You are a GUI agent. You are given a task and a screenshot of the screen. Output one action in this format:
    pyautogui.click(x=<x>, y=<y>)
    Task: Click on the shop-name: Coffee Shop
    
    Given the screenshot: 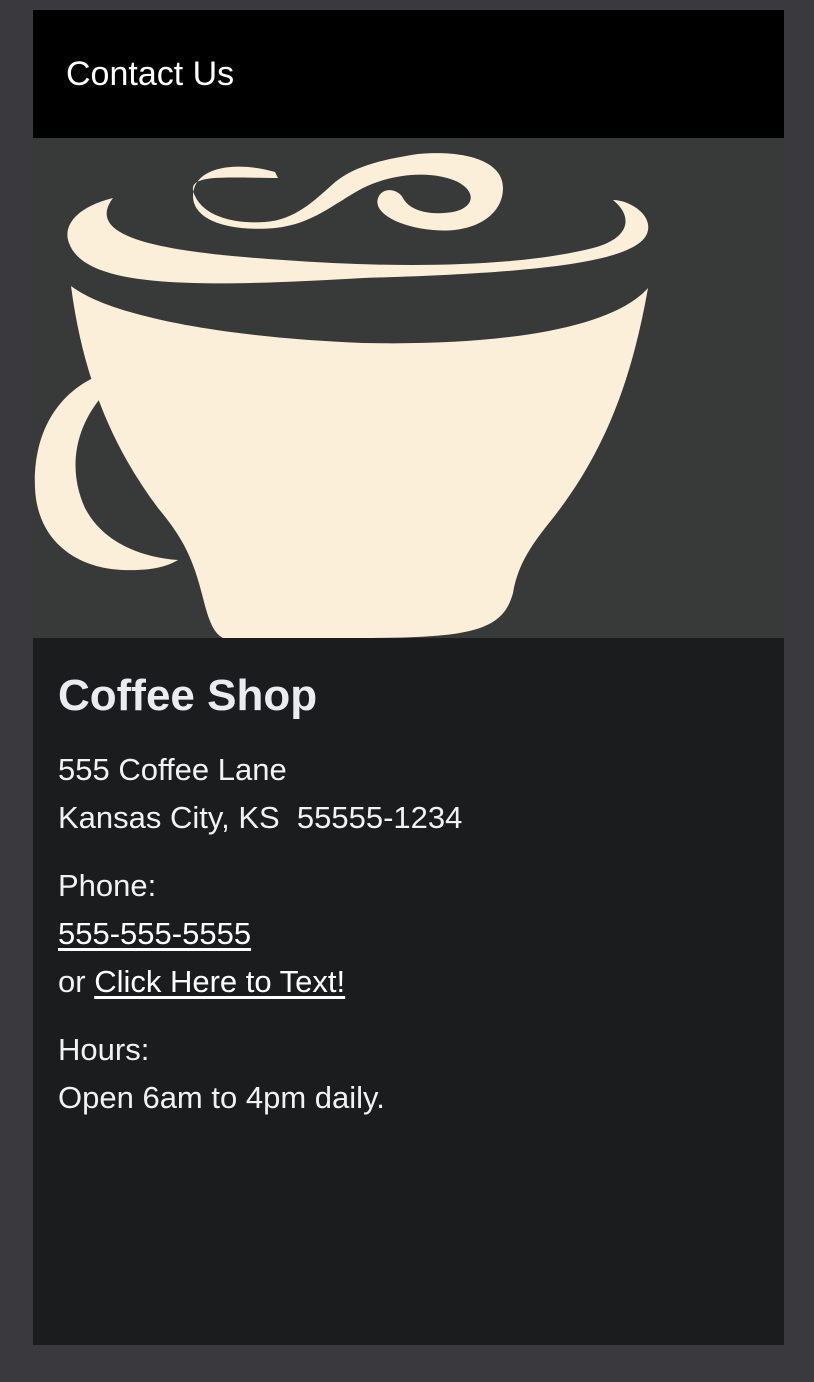 What is the action you would take?
    pyautogui.click(x=188, y=695)
    